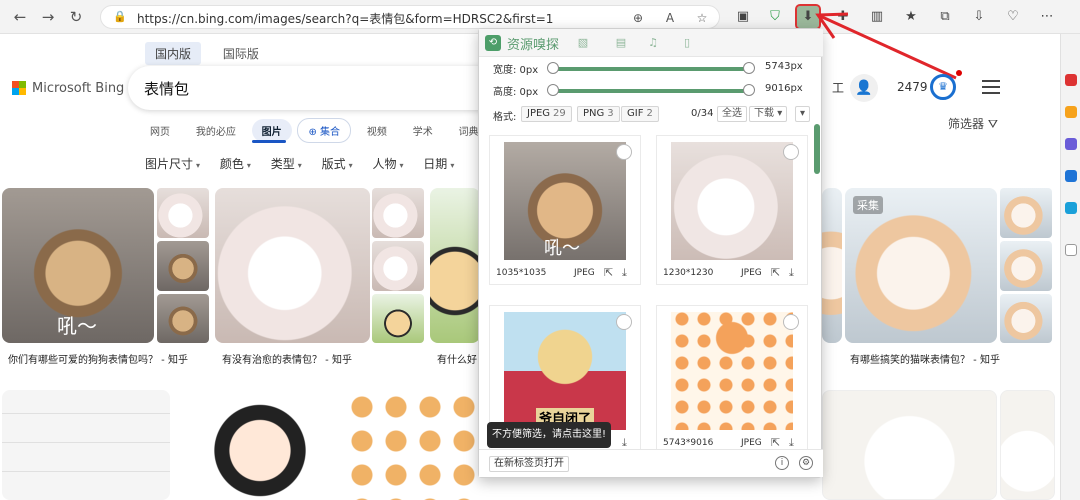 This screenshot has height=500, width=1080. Describe the element at coordinates (173, 53) in the screenshot. I see `region-tab-cn: 国内版` at that location.